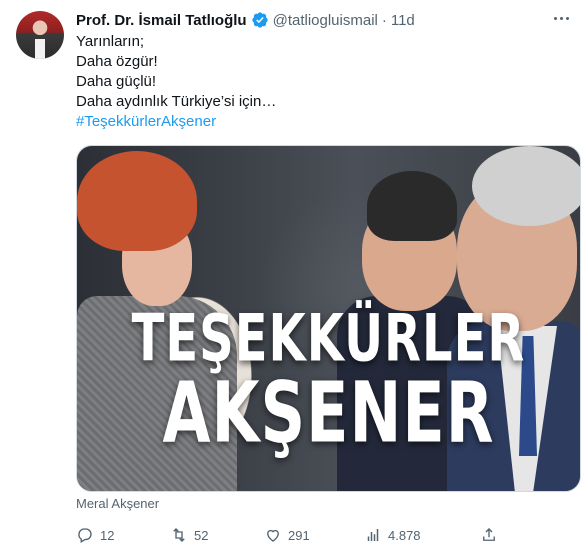 The height and width of the screenshot is (553, 587). Describe the element at coordinates (403, 20) in the screenshot. I see `tweet-time: 11d` at that location.